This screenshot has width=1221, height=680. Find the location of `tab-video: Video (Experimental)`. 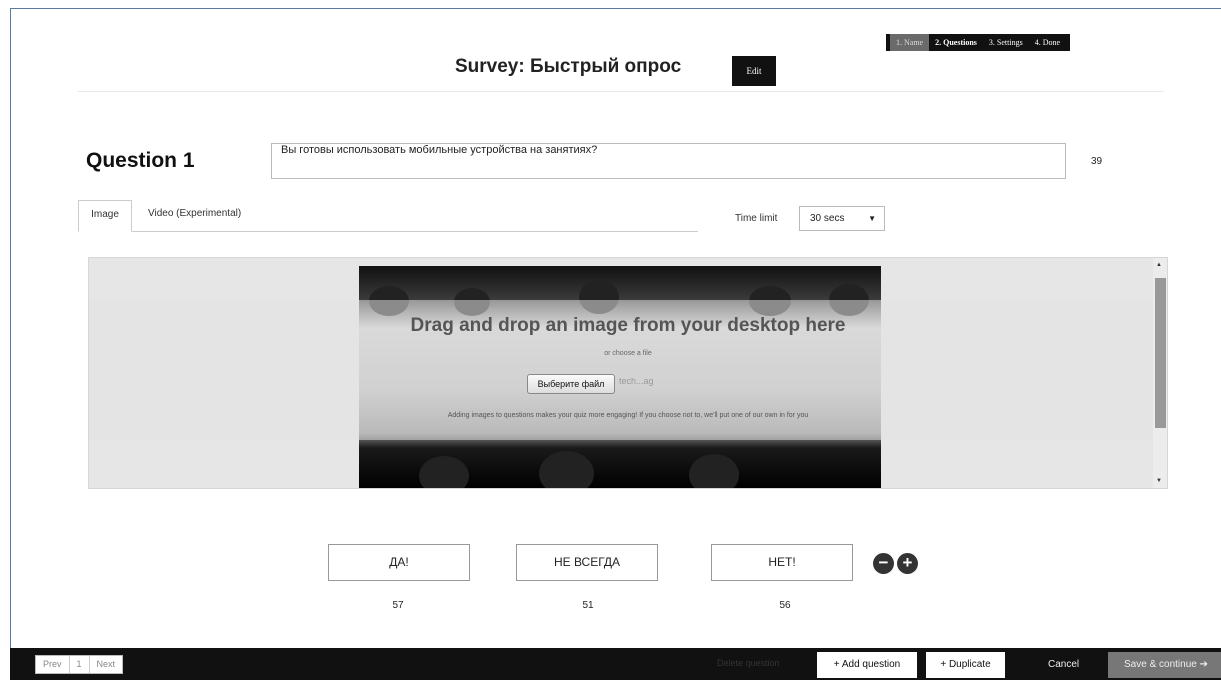

tab-video: Video (Experimental) is located at coordinates (194, 216).